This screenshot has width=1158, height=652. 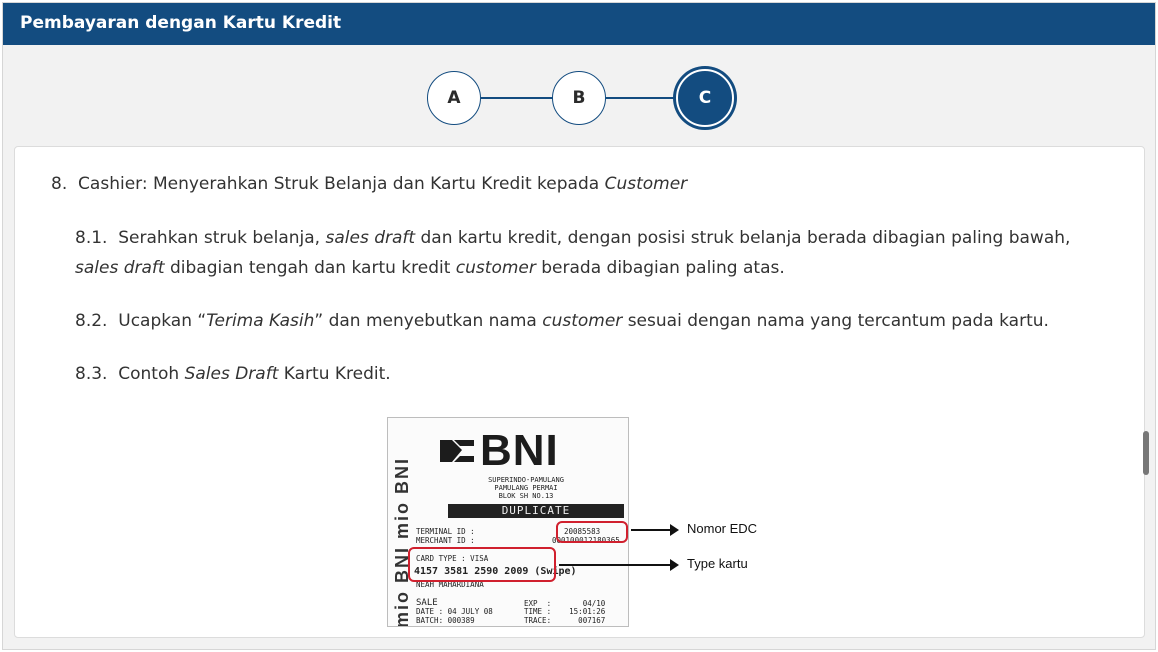 What do you see at coordinates (519, 450) in the screenshot?
I see `receipt-logo-text: BNI` at bounding box center [519, 450].